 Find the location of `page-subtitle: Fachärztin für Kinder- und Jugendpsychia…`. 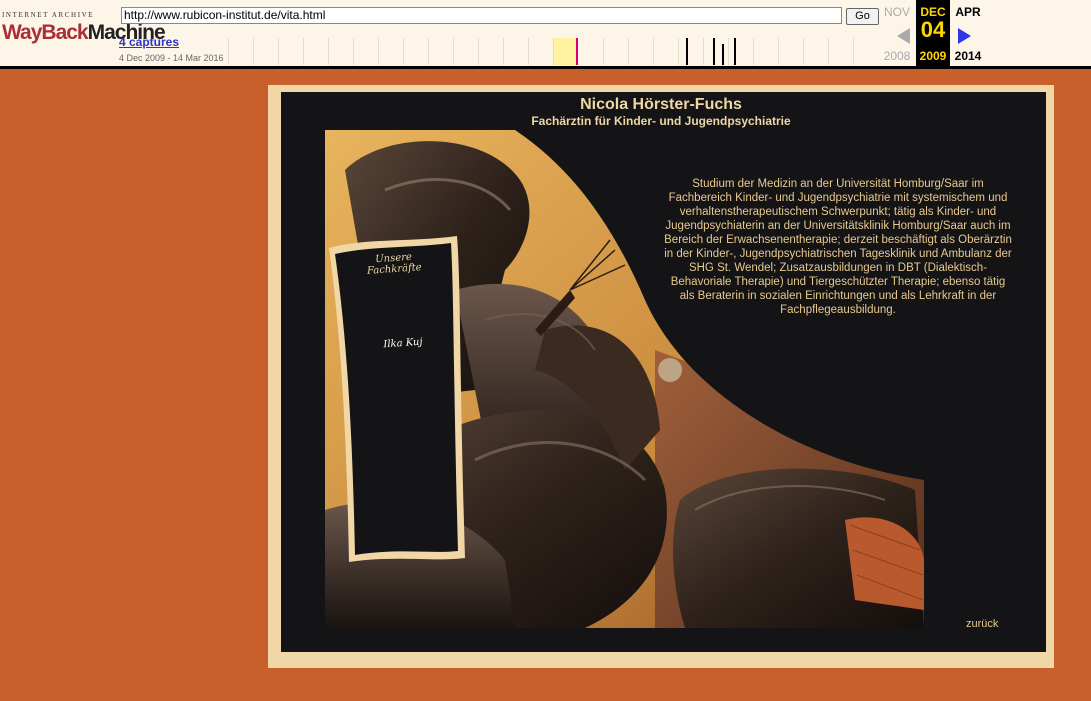

page-subtitle: Fachärztin für Kinder- und Jugendpsychia… is located at coordinates (661, 121).